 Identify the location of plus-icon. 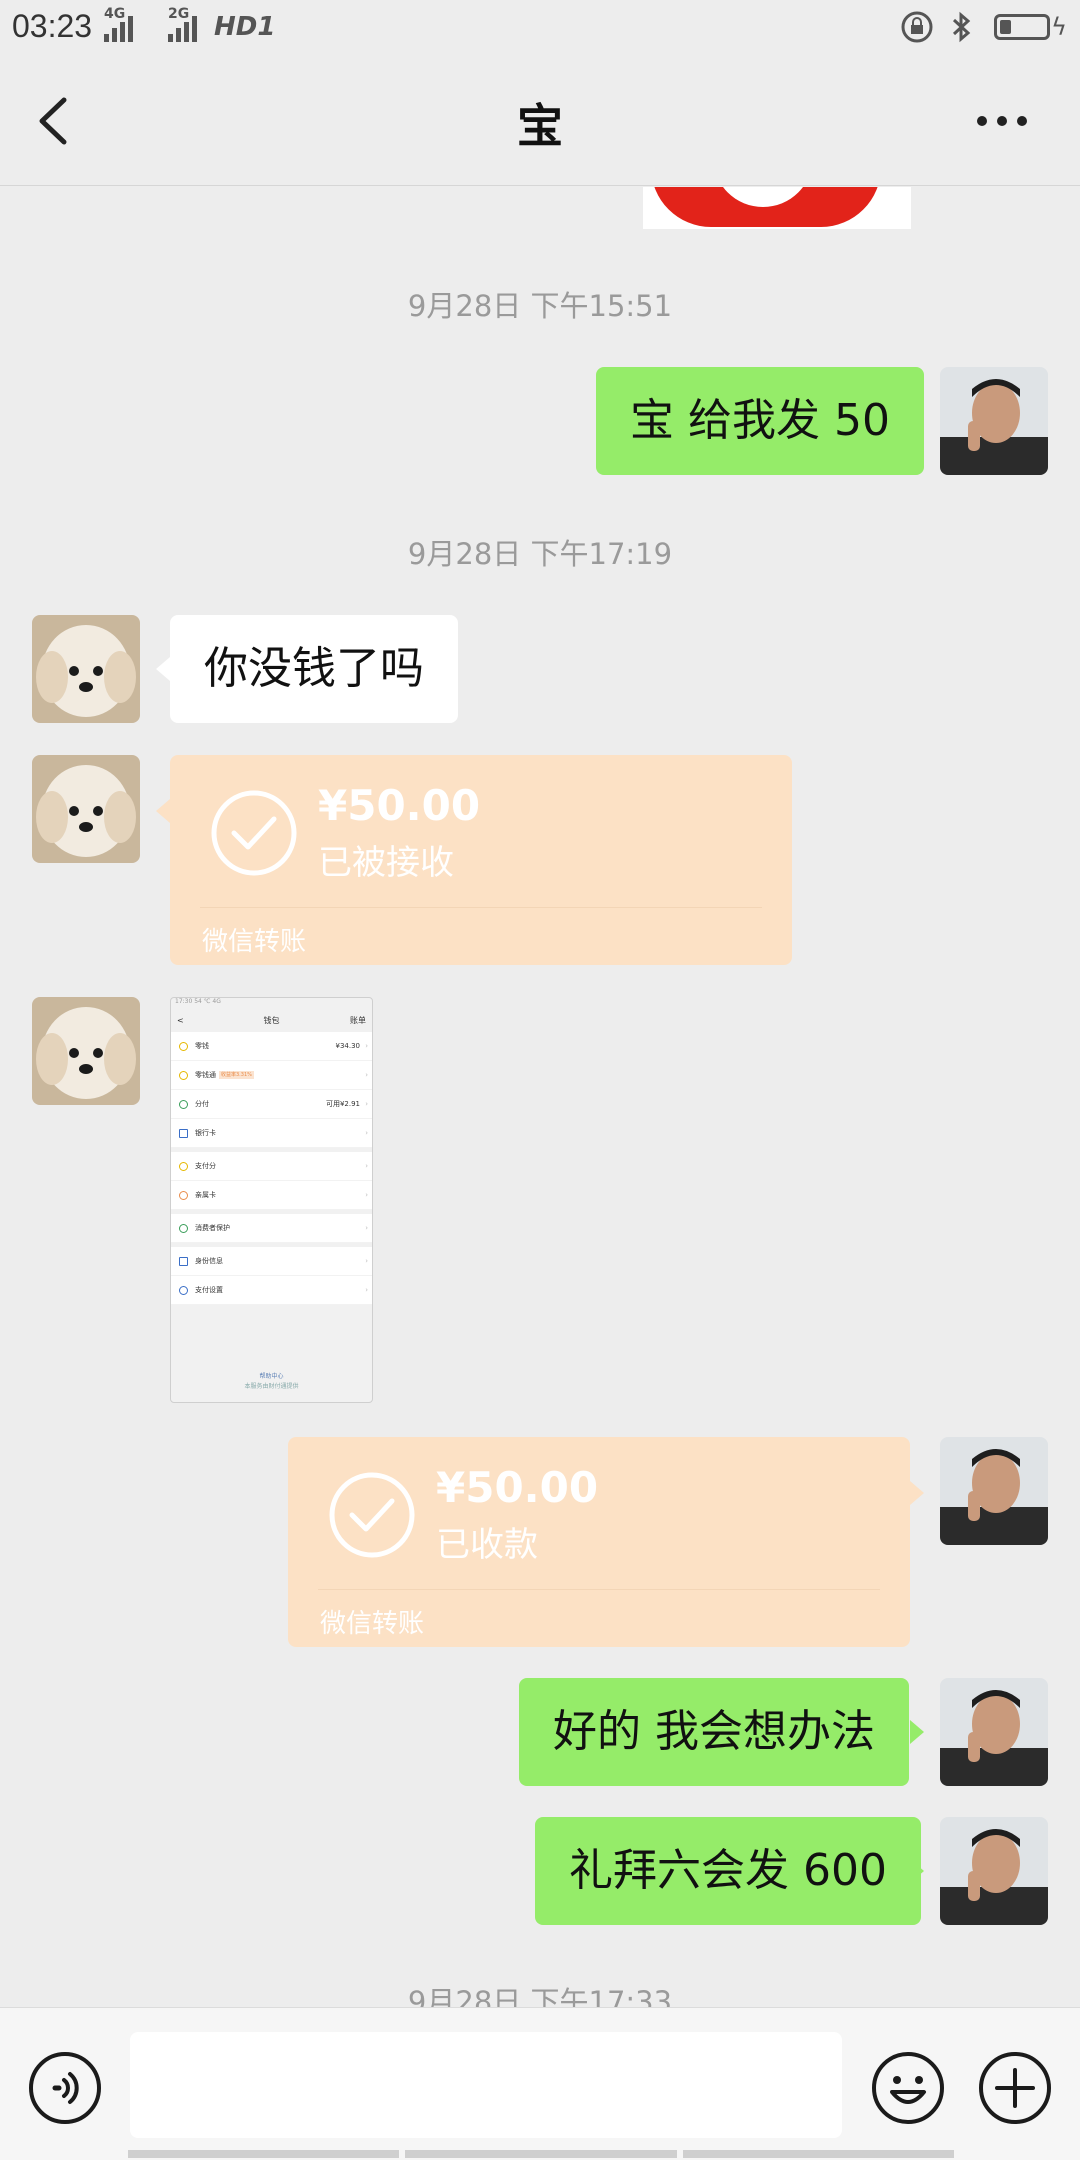
(1015, 2088).